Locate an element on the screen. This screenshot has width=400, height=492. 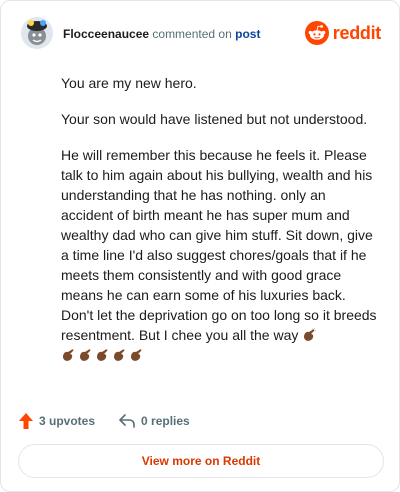
upvote-button: 3 upvotes is located at coordinates (57, 421).